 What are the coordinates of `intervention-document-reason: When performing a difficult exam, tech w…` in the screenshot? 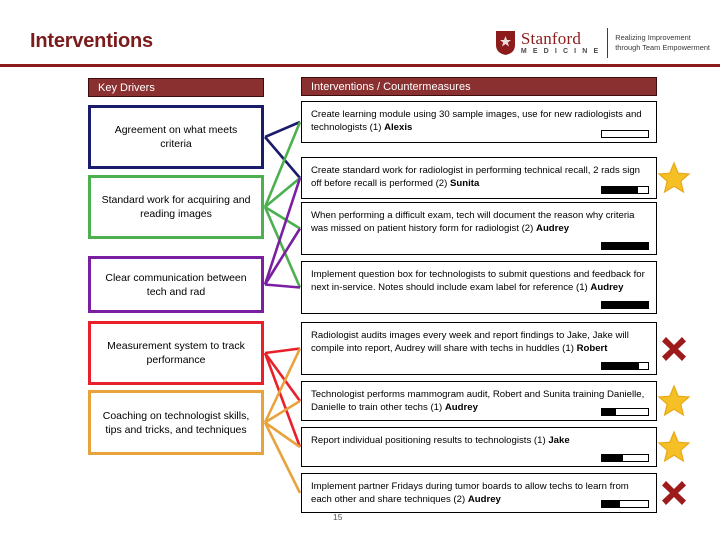 It's located at (479, 228).